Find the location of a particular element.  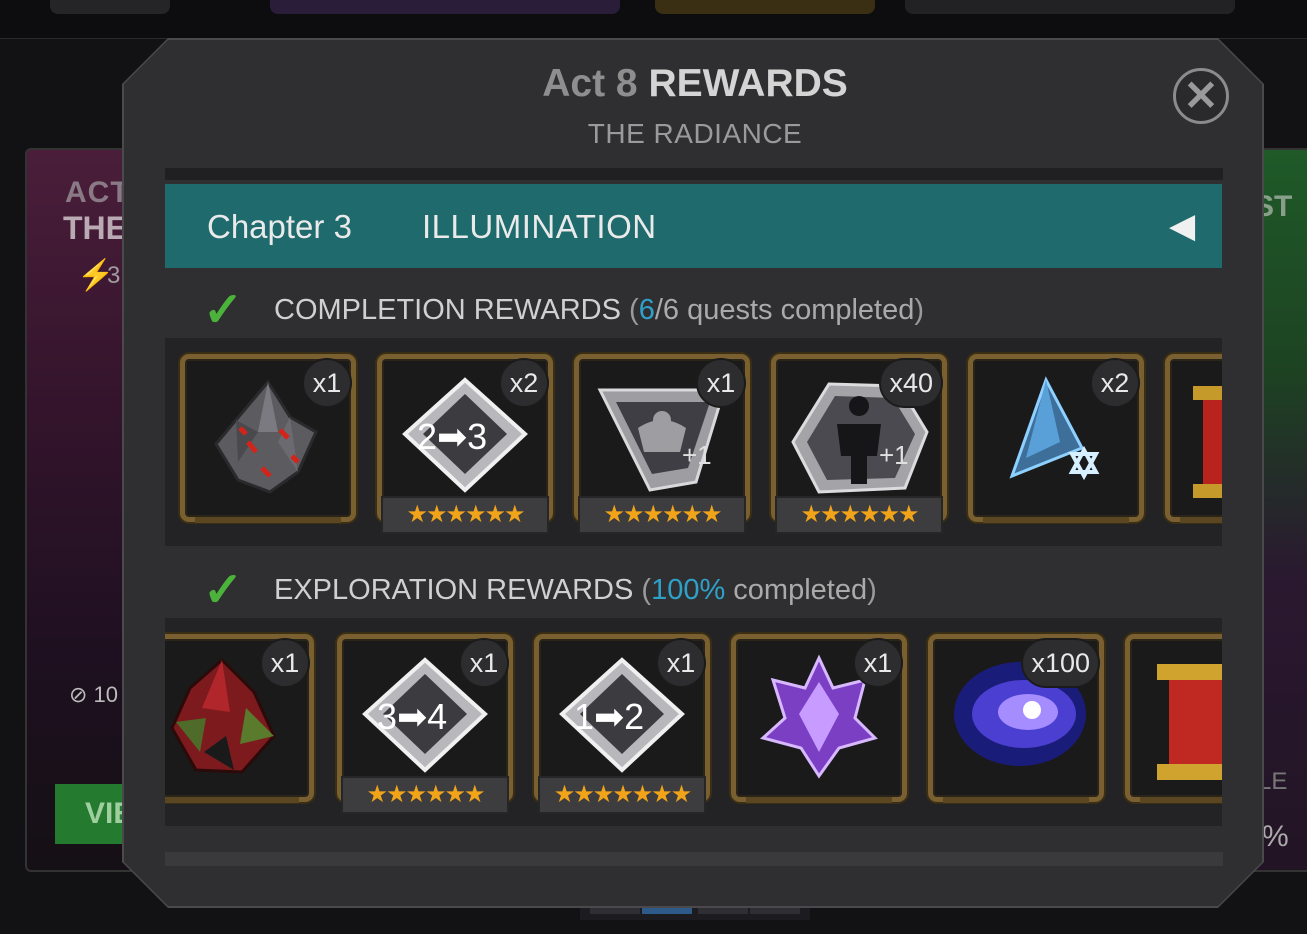

completion-total: 6 quests completed is located at coordinates (788, 310).